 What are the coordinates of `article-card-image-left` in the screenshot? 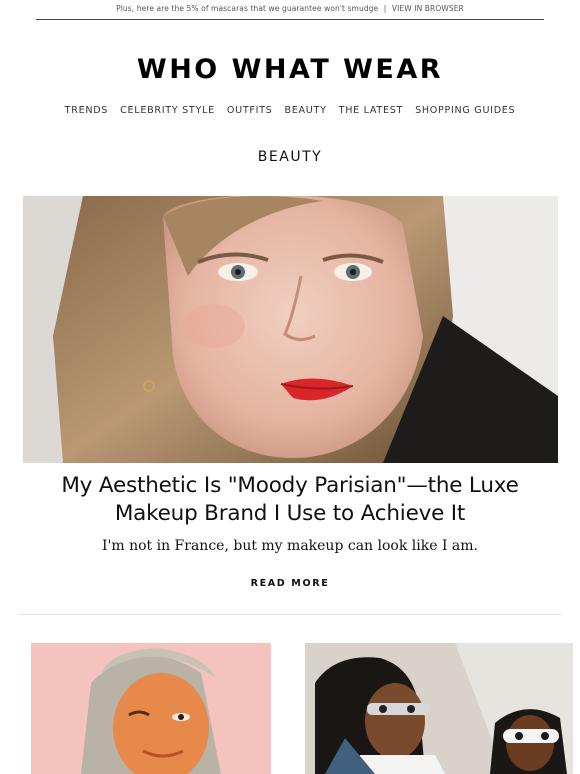 It's located at (151, 708).